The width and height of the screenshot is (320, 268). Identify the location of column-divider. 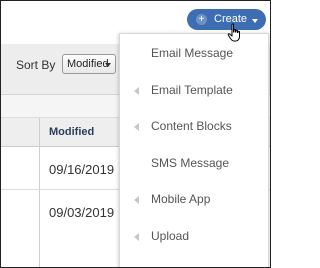
(39, 192).